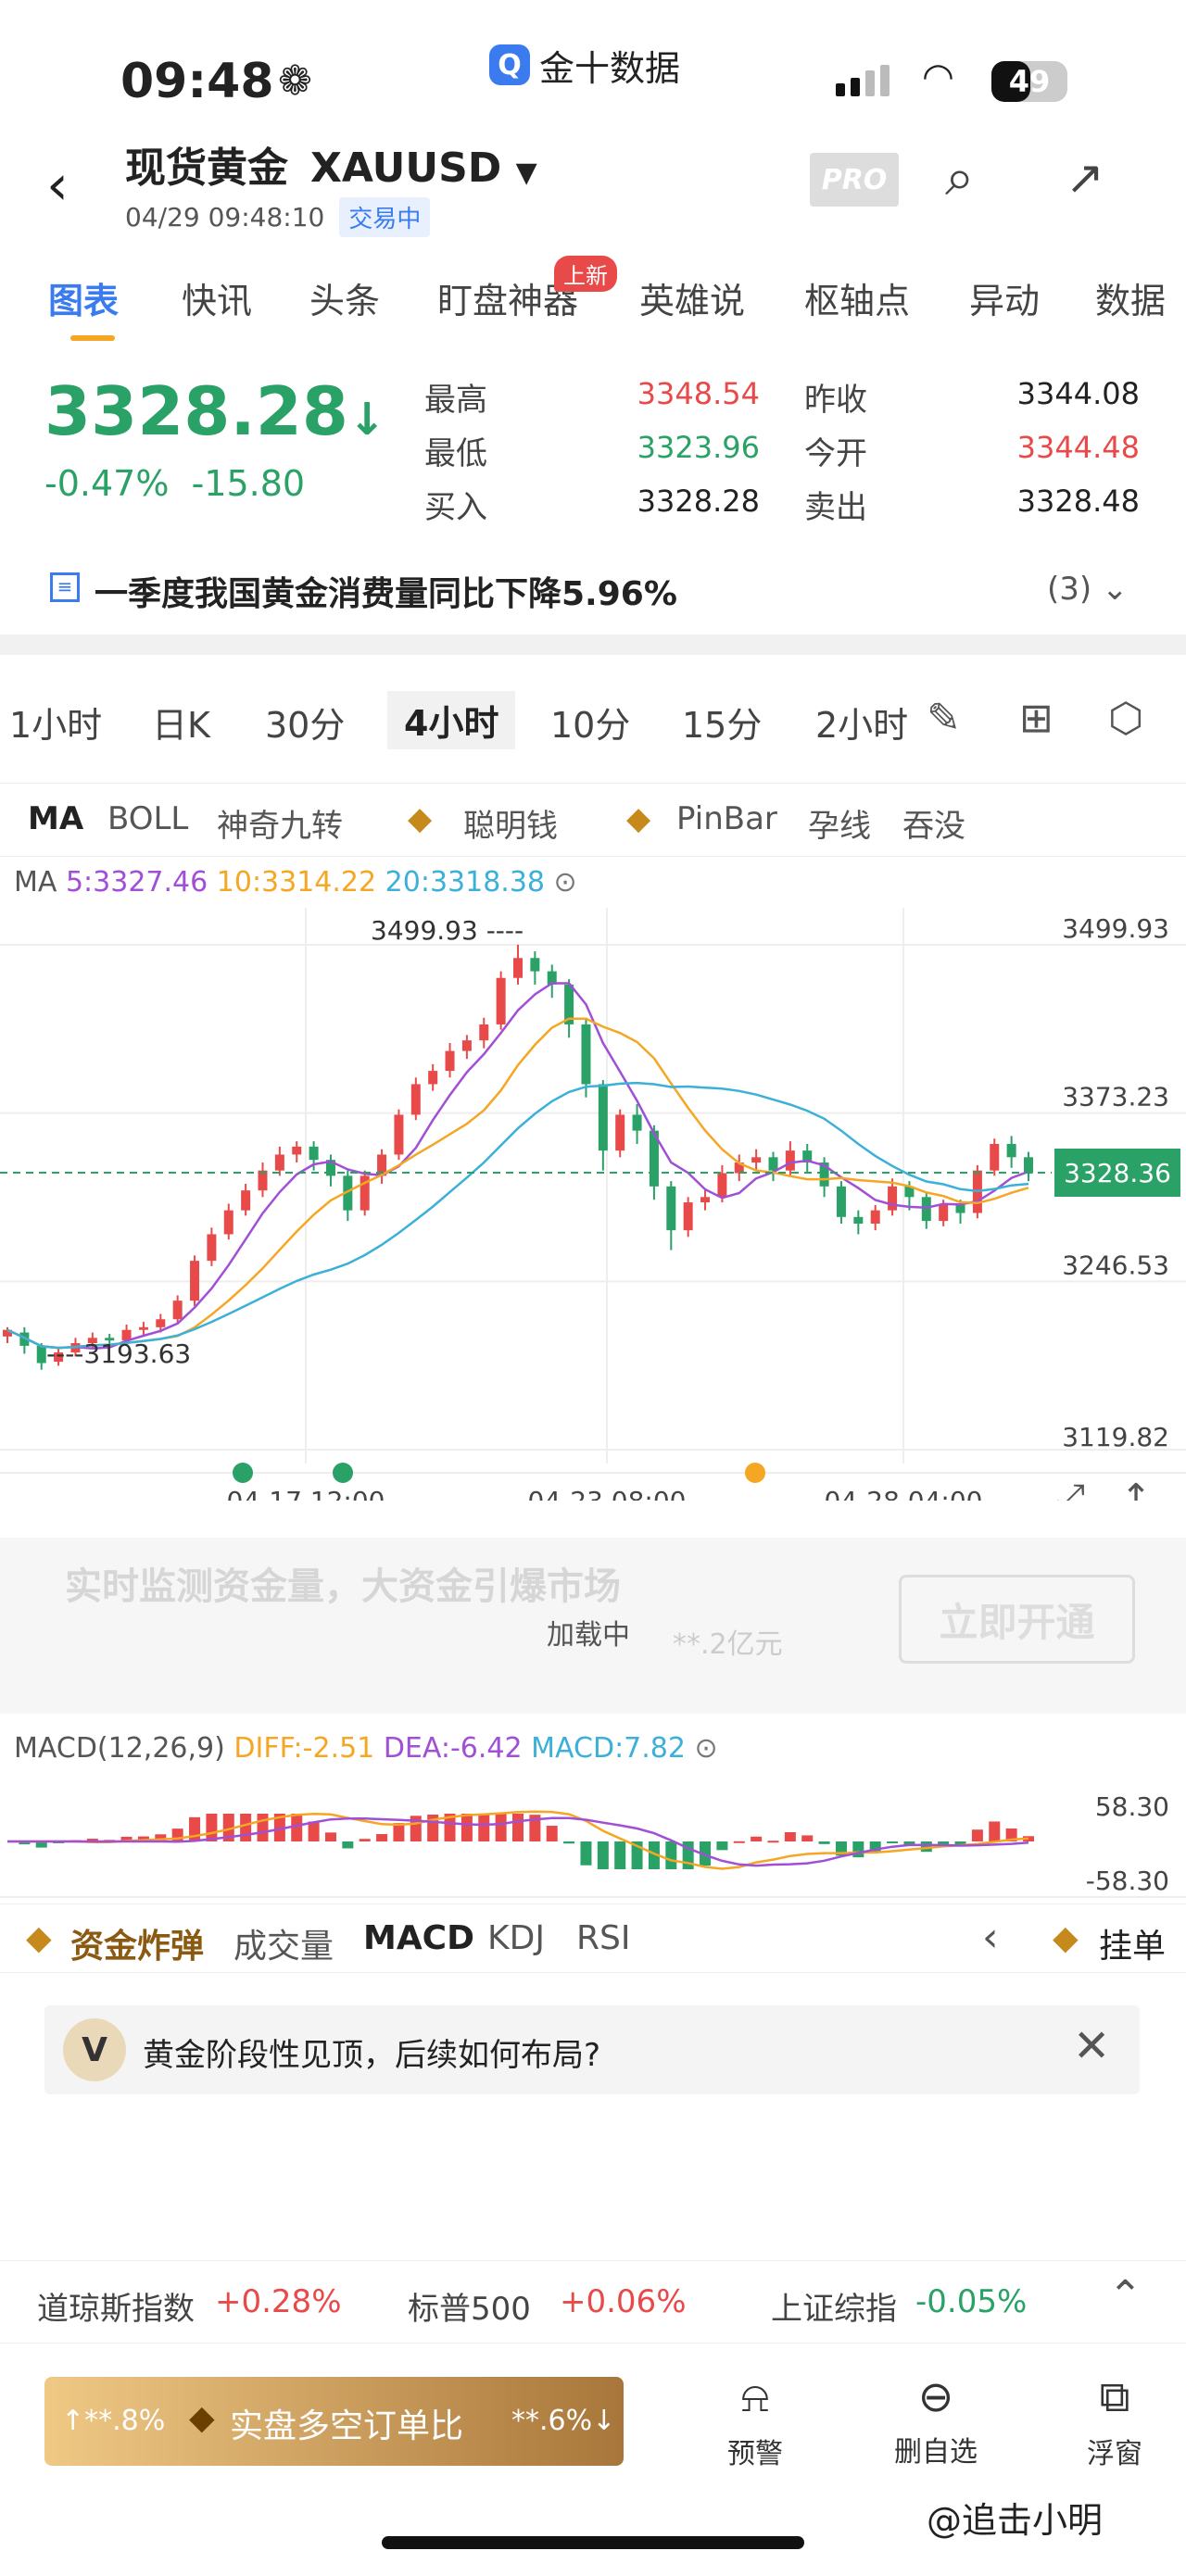 This screenshot has height=2576, width=1186. Describe the element at coordinates (933, 823) in the screenshot. I see `ind-engulf: 吞没` at that location.